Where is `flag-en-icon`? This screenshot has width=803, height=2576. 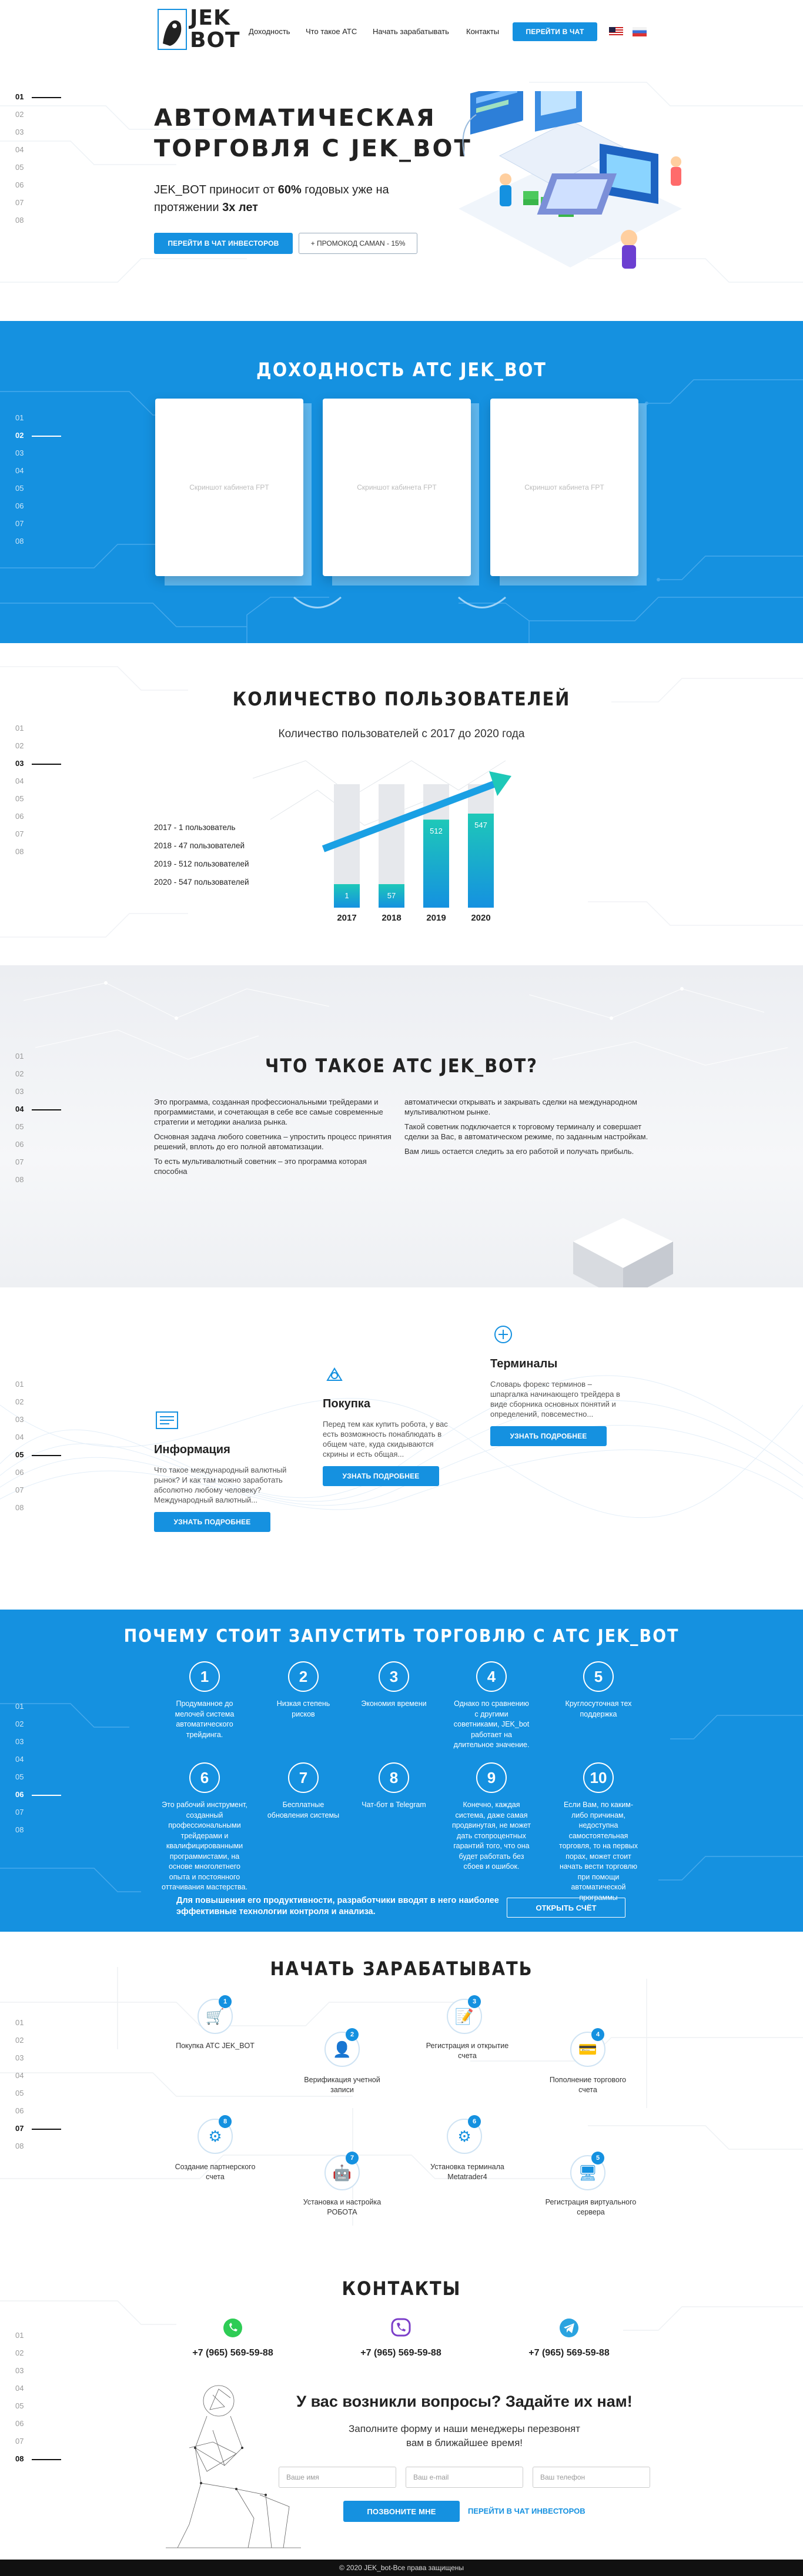
flag-en-icon is located at coordinates (616, 31).